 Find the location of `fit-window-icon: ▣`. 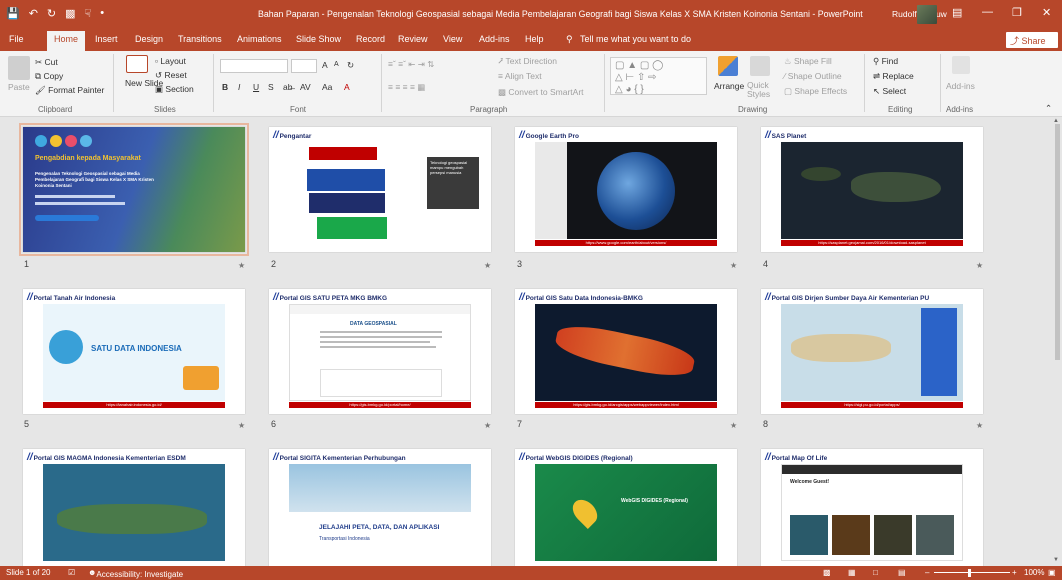

fit-window-icon: ▣ is located at coordinates (1052, 572).